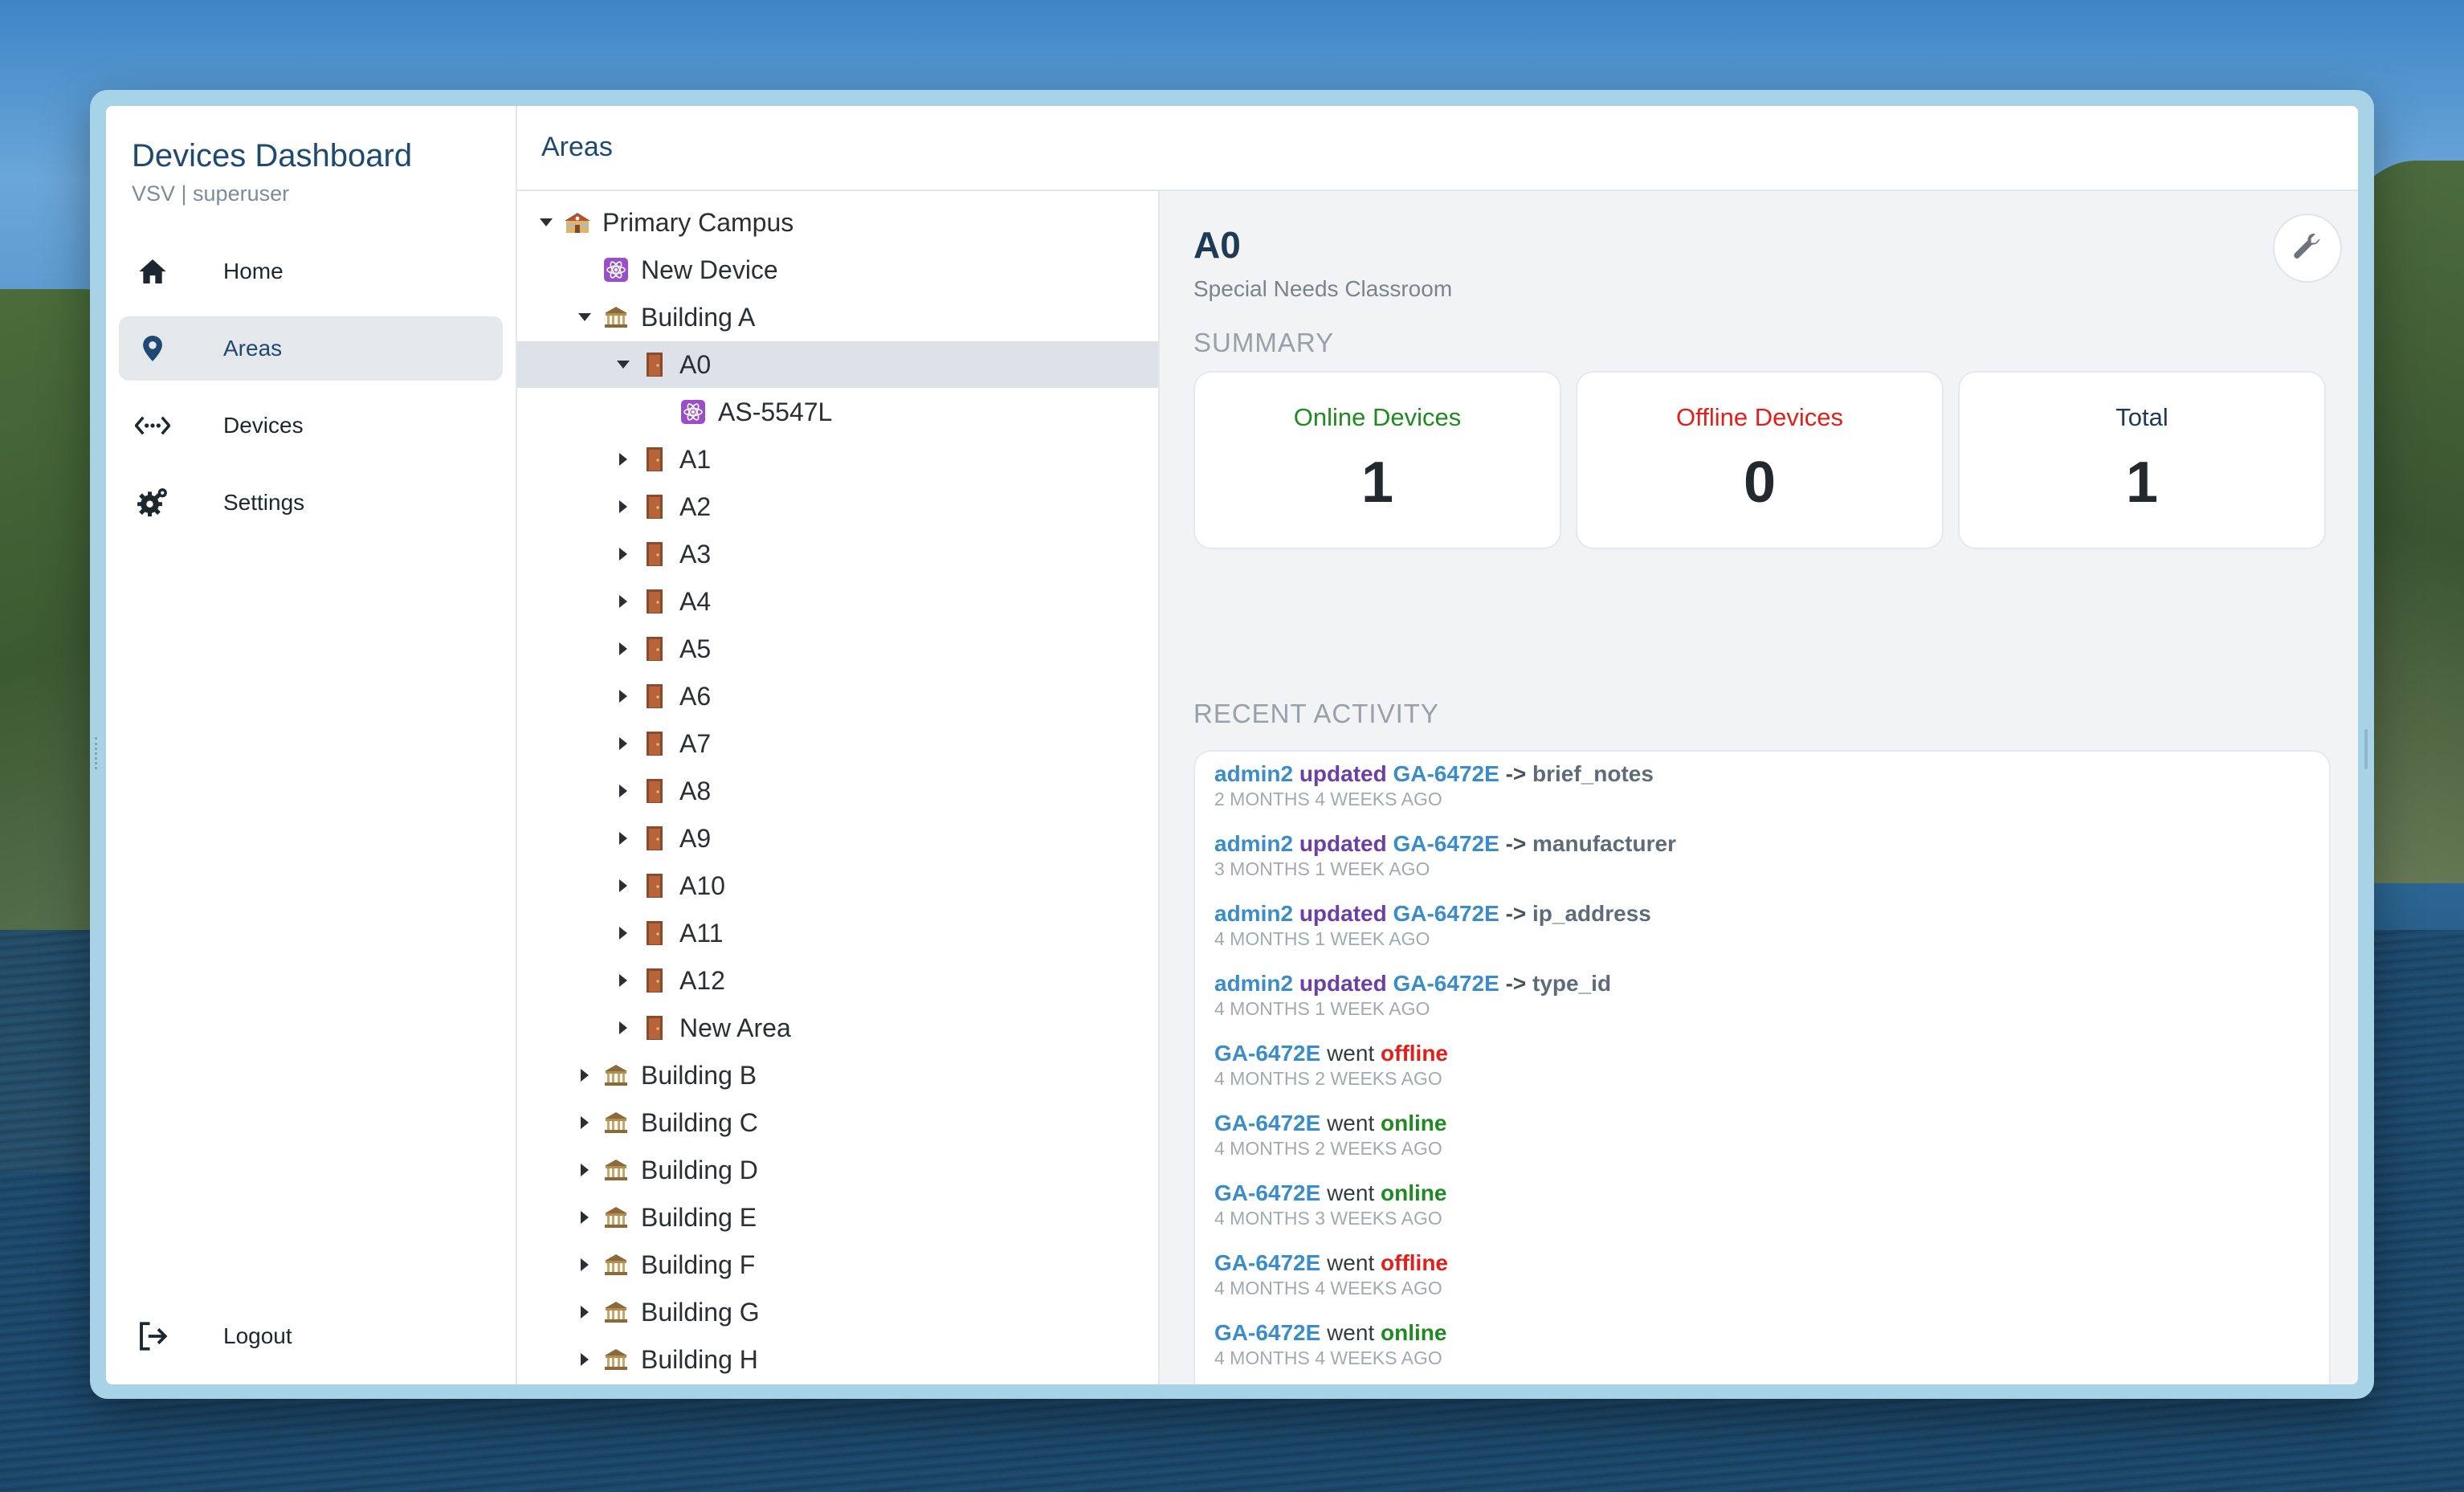 Image resolution: width=2464 pixels, height=1492 pixels. What do you see at coordinates (837, 1359) in the screenshot?
I see `tree-row: Building H` at bounding box center [837, 1359].